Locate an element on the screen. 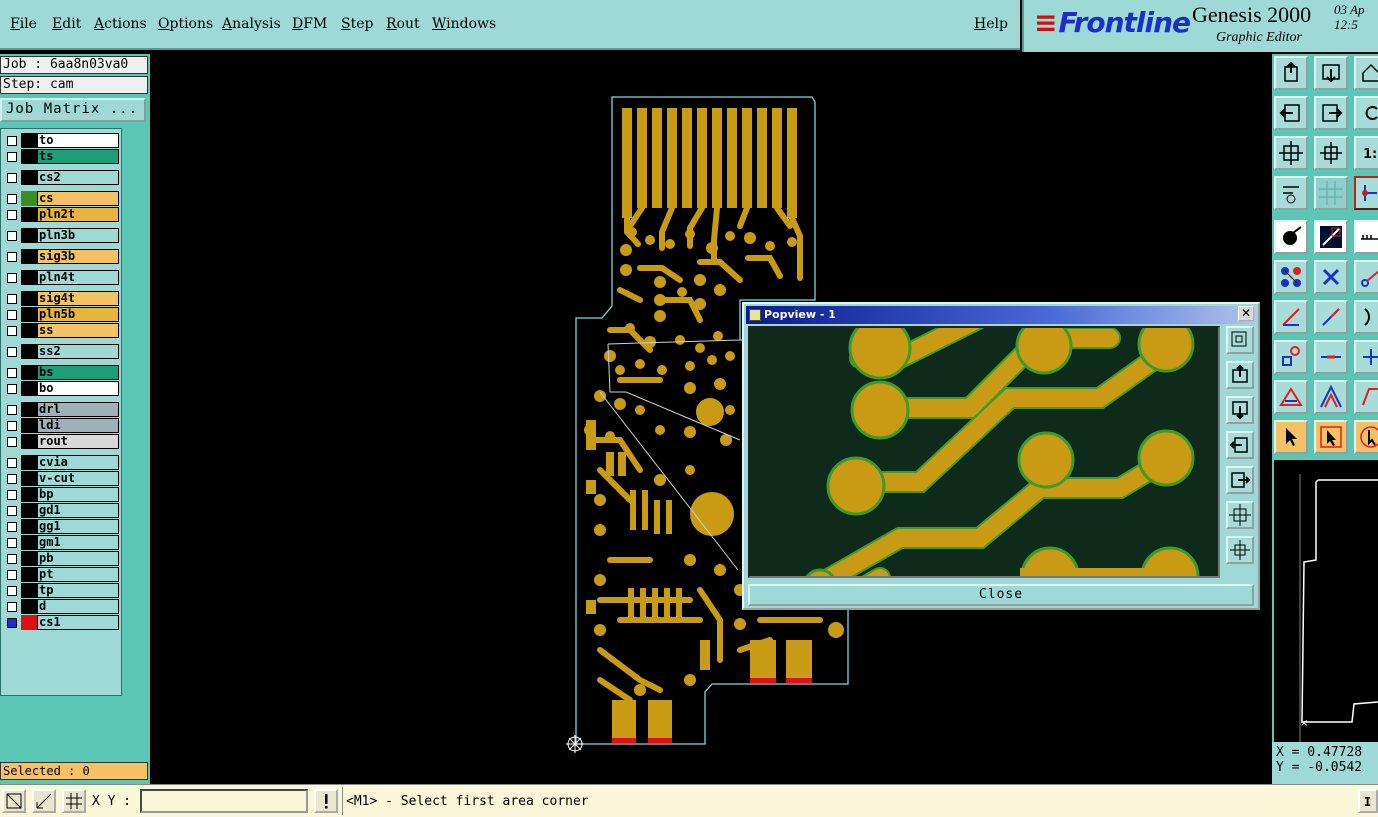  info-button: I is located at coordinates (1368, 801).